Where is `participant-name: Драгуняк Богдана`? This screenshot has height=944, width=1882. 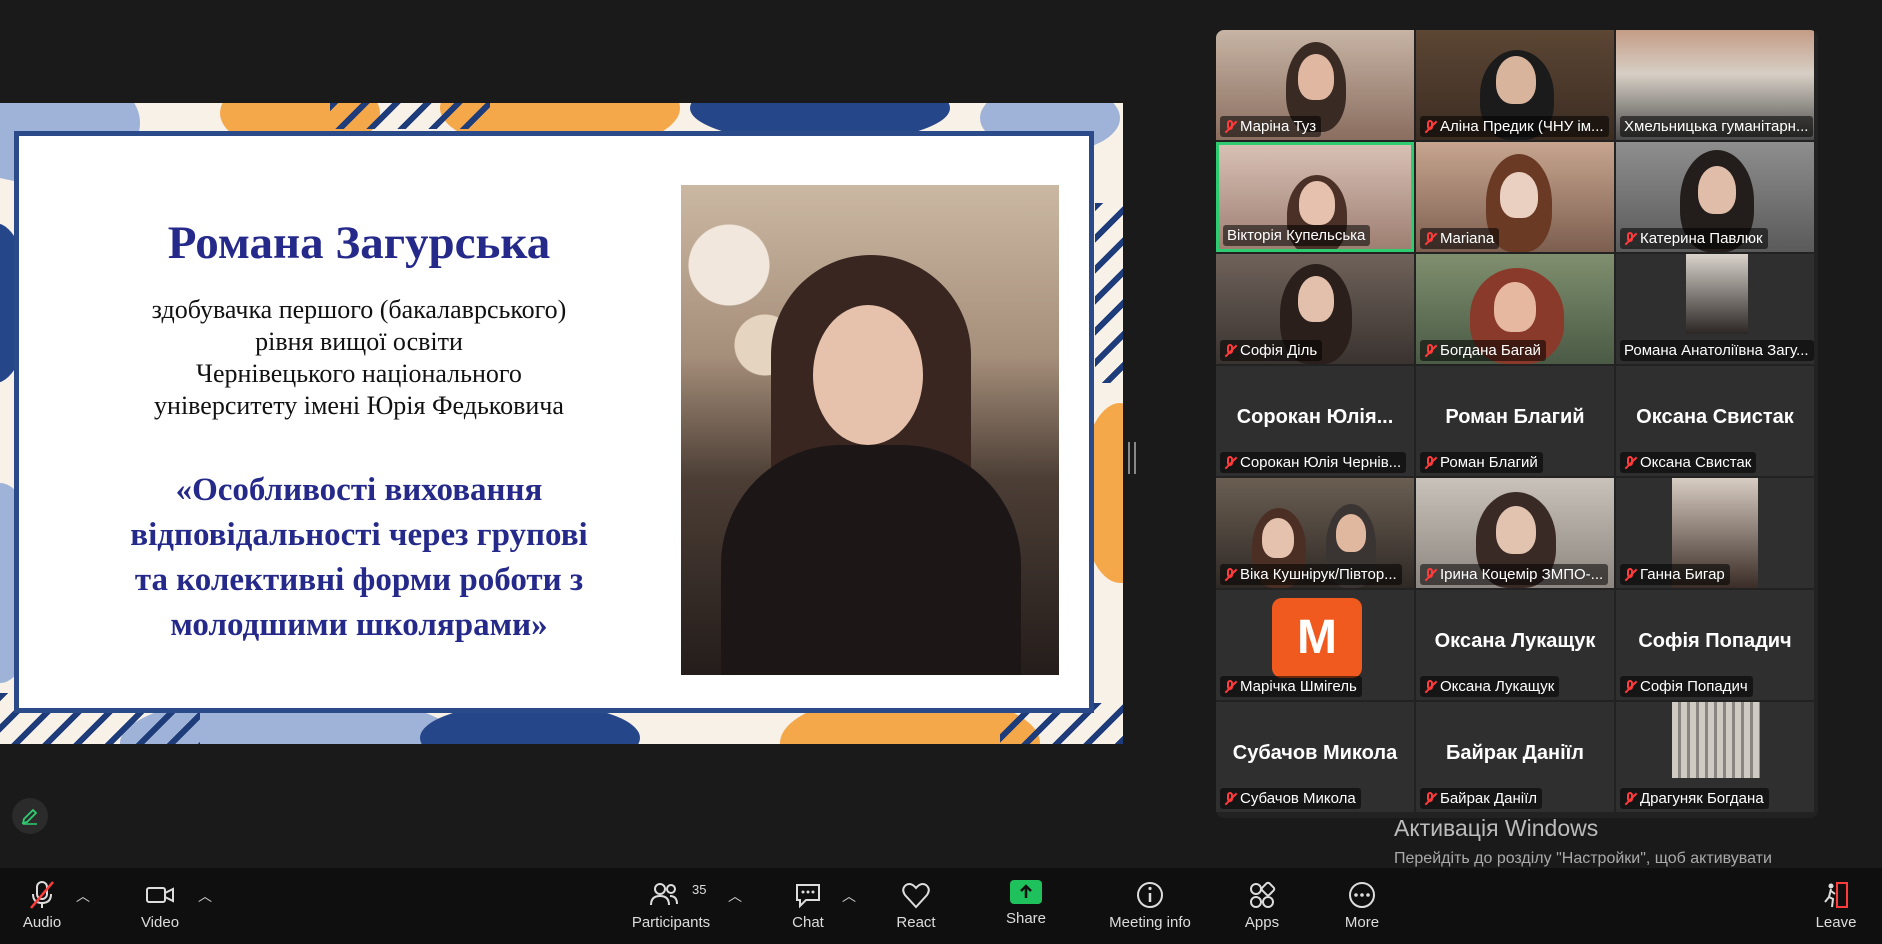
participant-name: Драгуняк Богдана is located at coordinates (1702, 798).